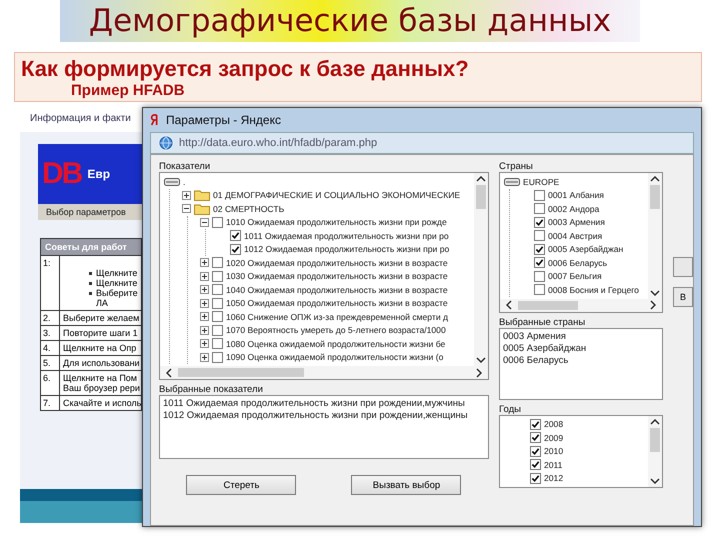  I want to click on tree-item: 1050 Ожидаемая продолжительность жизни в возрасте, so click(337, 303).